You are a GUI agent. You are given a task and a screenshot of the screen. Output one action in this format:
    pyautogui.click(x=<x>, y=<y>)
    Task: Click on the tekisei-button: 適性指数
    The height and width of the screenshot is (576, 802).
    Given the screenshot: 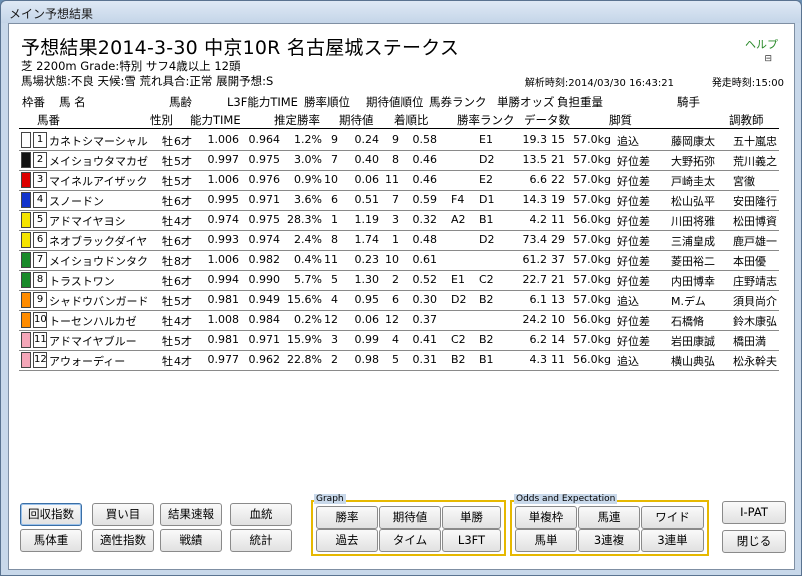 What is the action you would take?
    pyautogui.click(x=123, y=540)
    